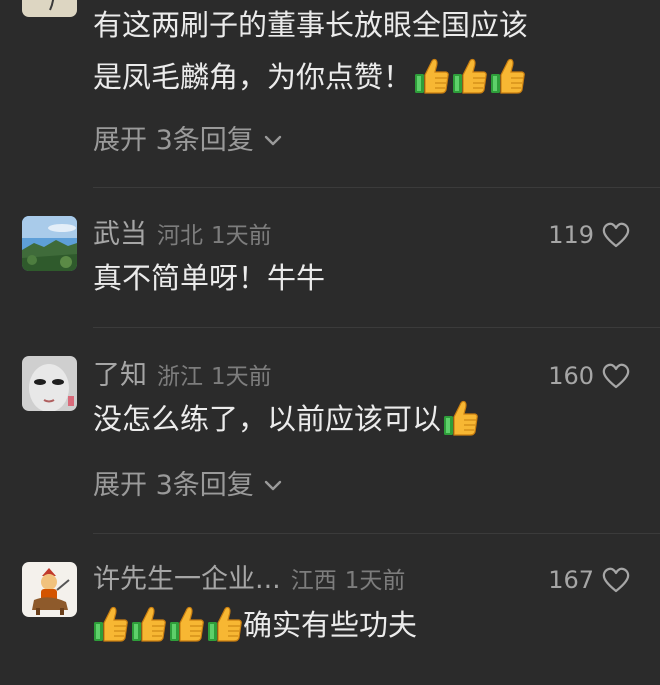 The image size is (660, 685). I want to click on location: 浙江, so click(180, 377).